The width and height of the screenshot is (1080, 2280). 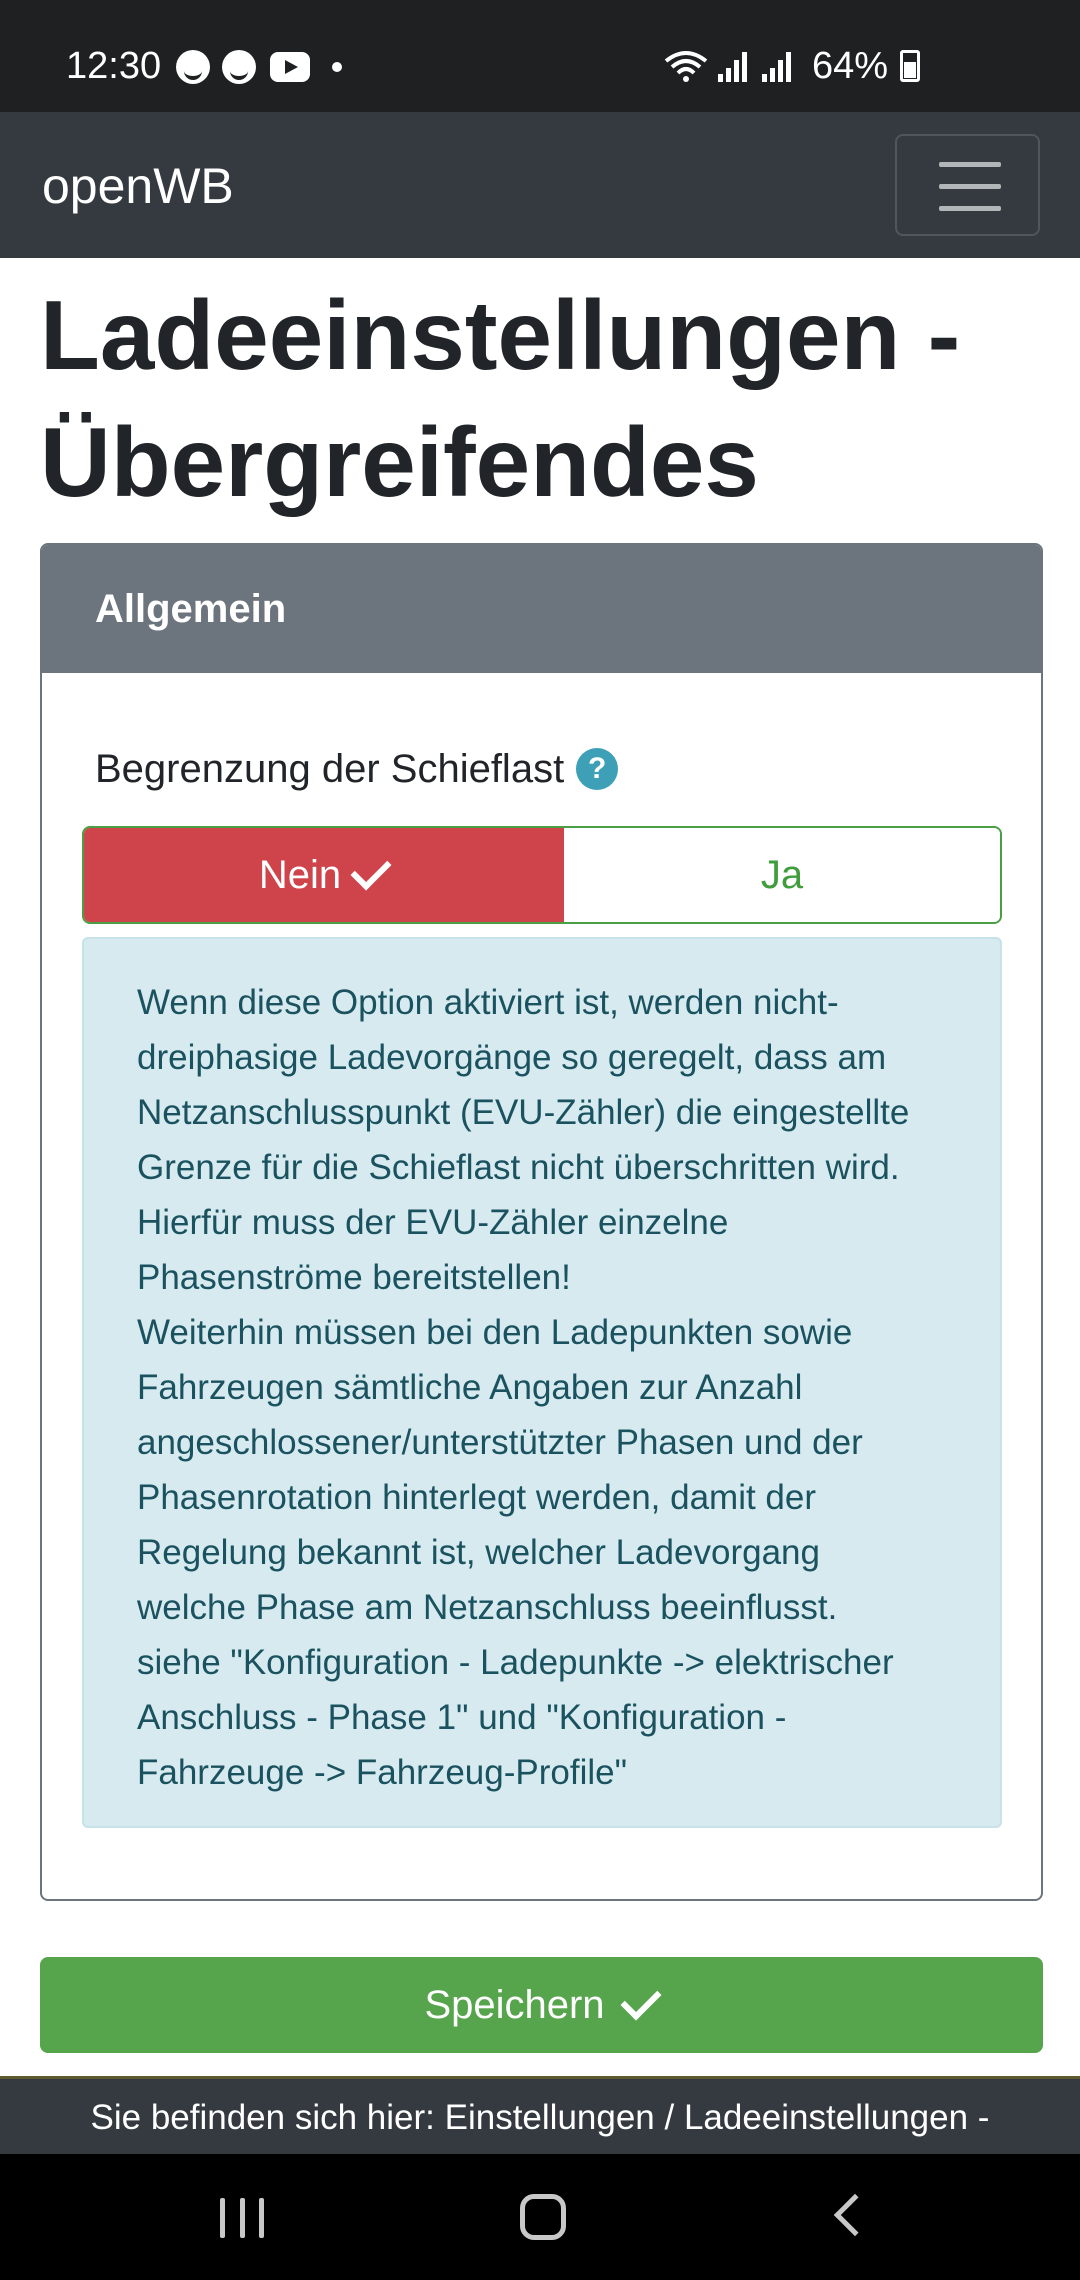 I want to click on info-line: Fahrzeuge -> Fahrzeug-Profile", so click(x=382, y=1772).